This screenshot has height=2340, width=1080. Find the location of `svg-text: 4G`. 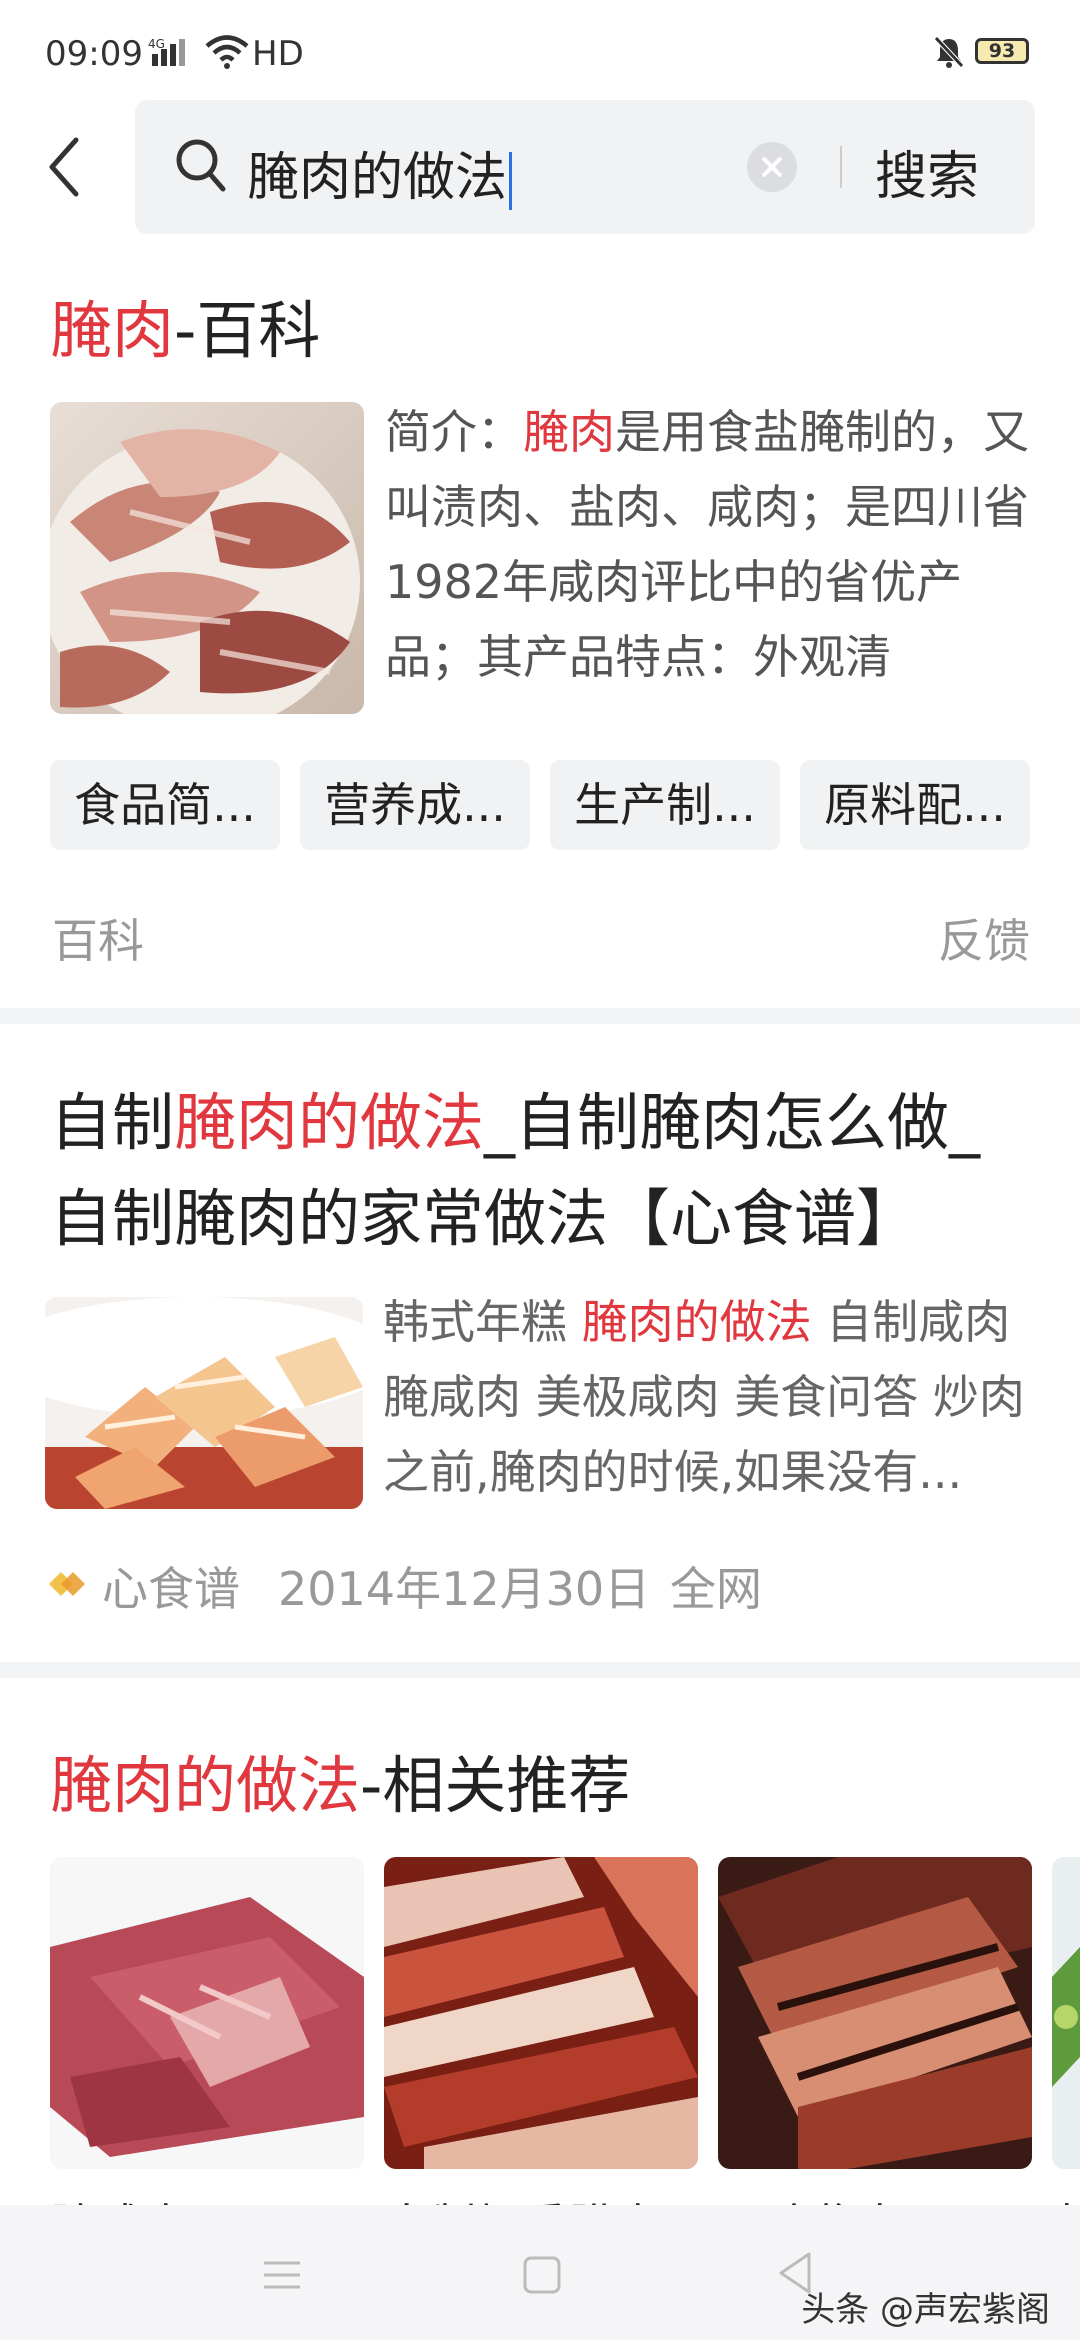

svg-text: 4G is located at coordinates (156, 44).